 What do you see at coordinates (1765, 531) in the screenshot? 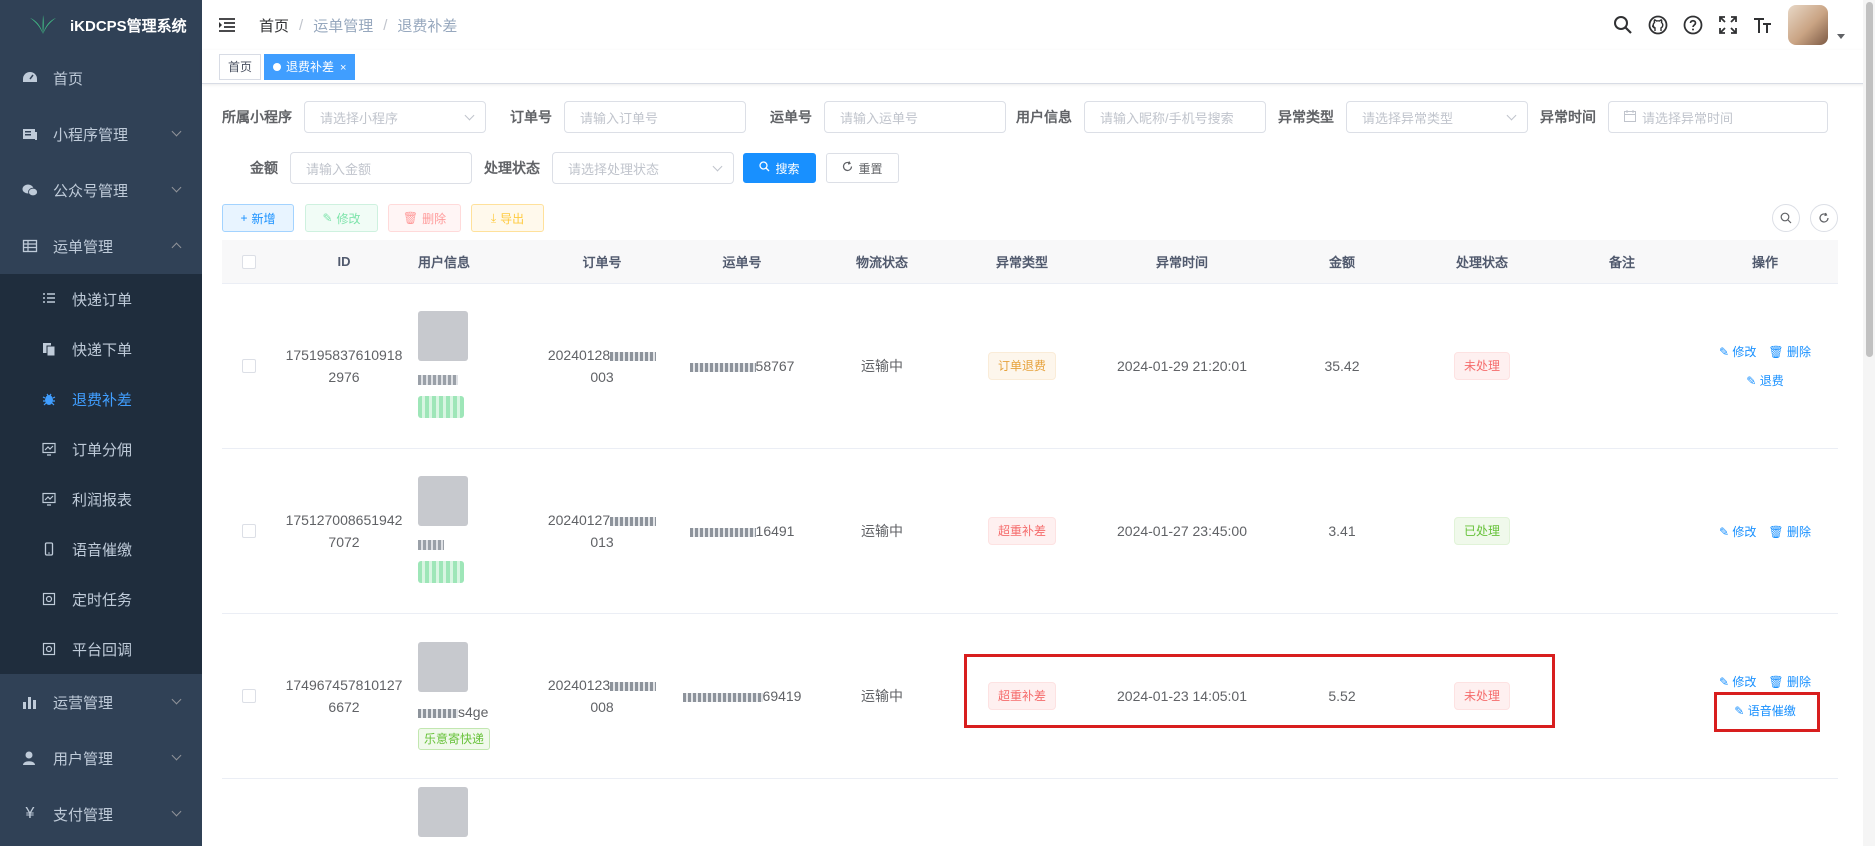
I see `row-actions: ✎ 修改 🗑 删除` at bounding box center [1765, 531].